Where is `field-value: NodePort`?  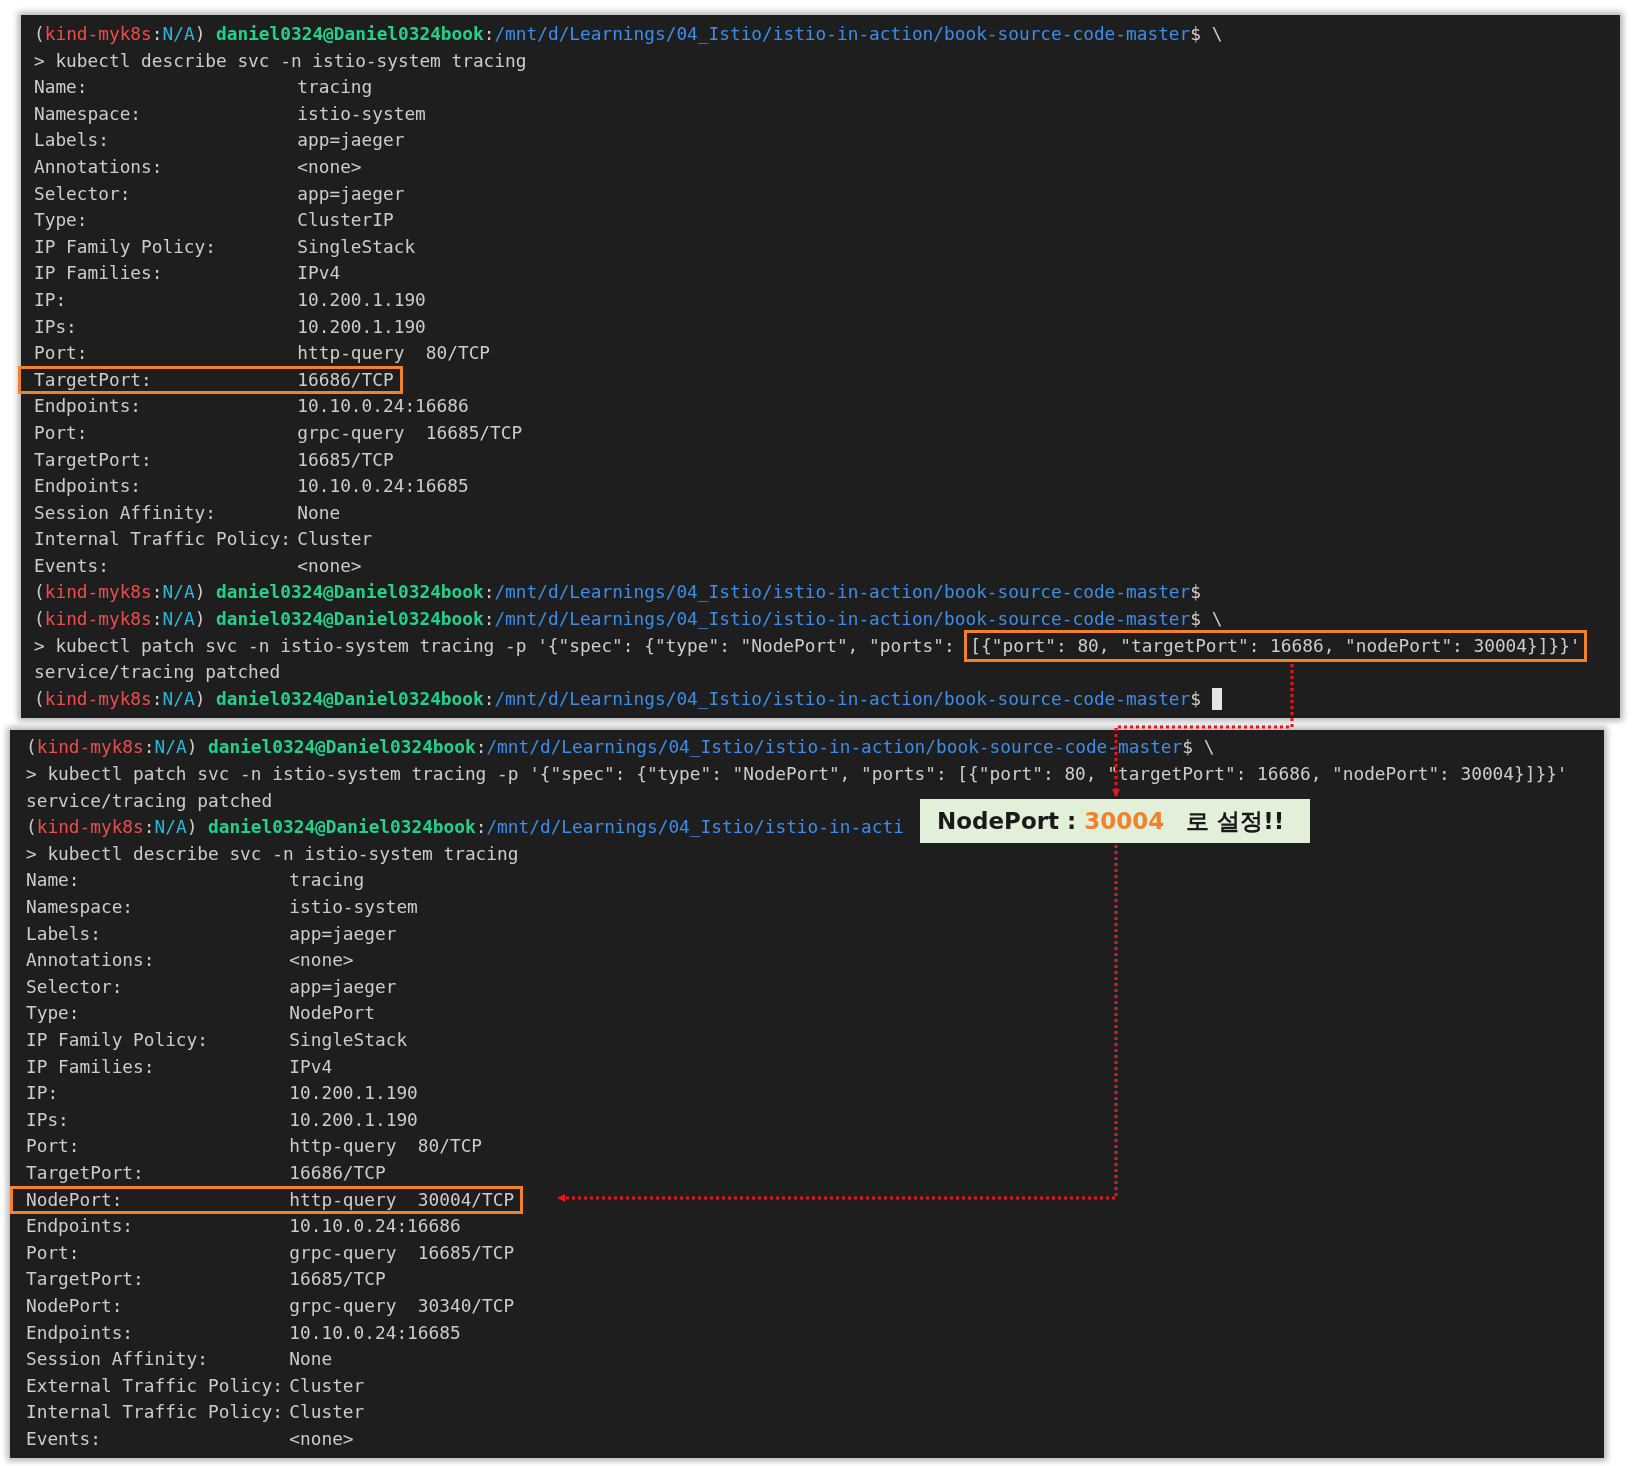
field-value: NodePort is located at coordinates (332, 1013).